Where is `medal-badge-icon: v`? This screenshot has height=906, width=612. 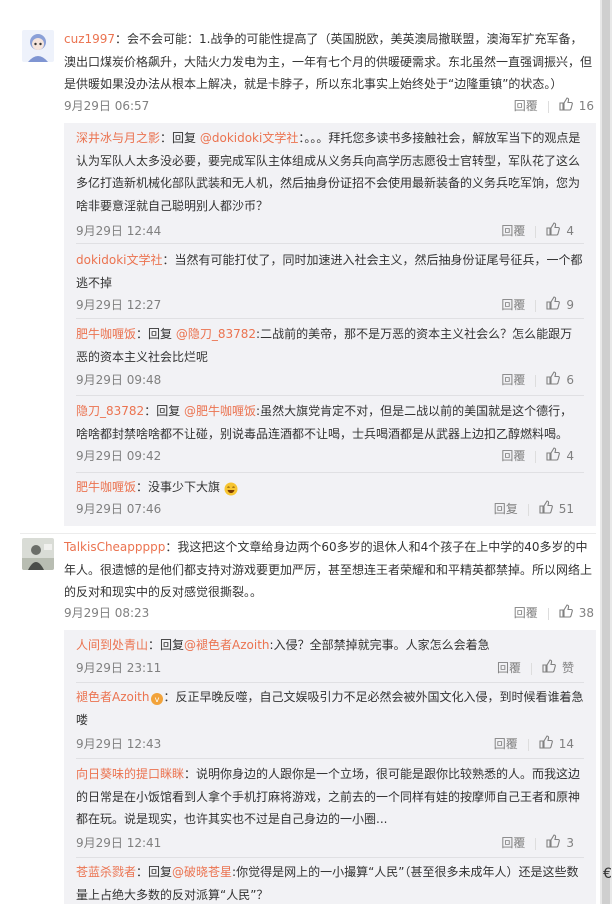 medal-badge-icon: v is located at coordinates (157, 698).